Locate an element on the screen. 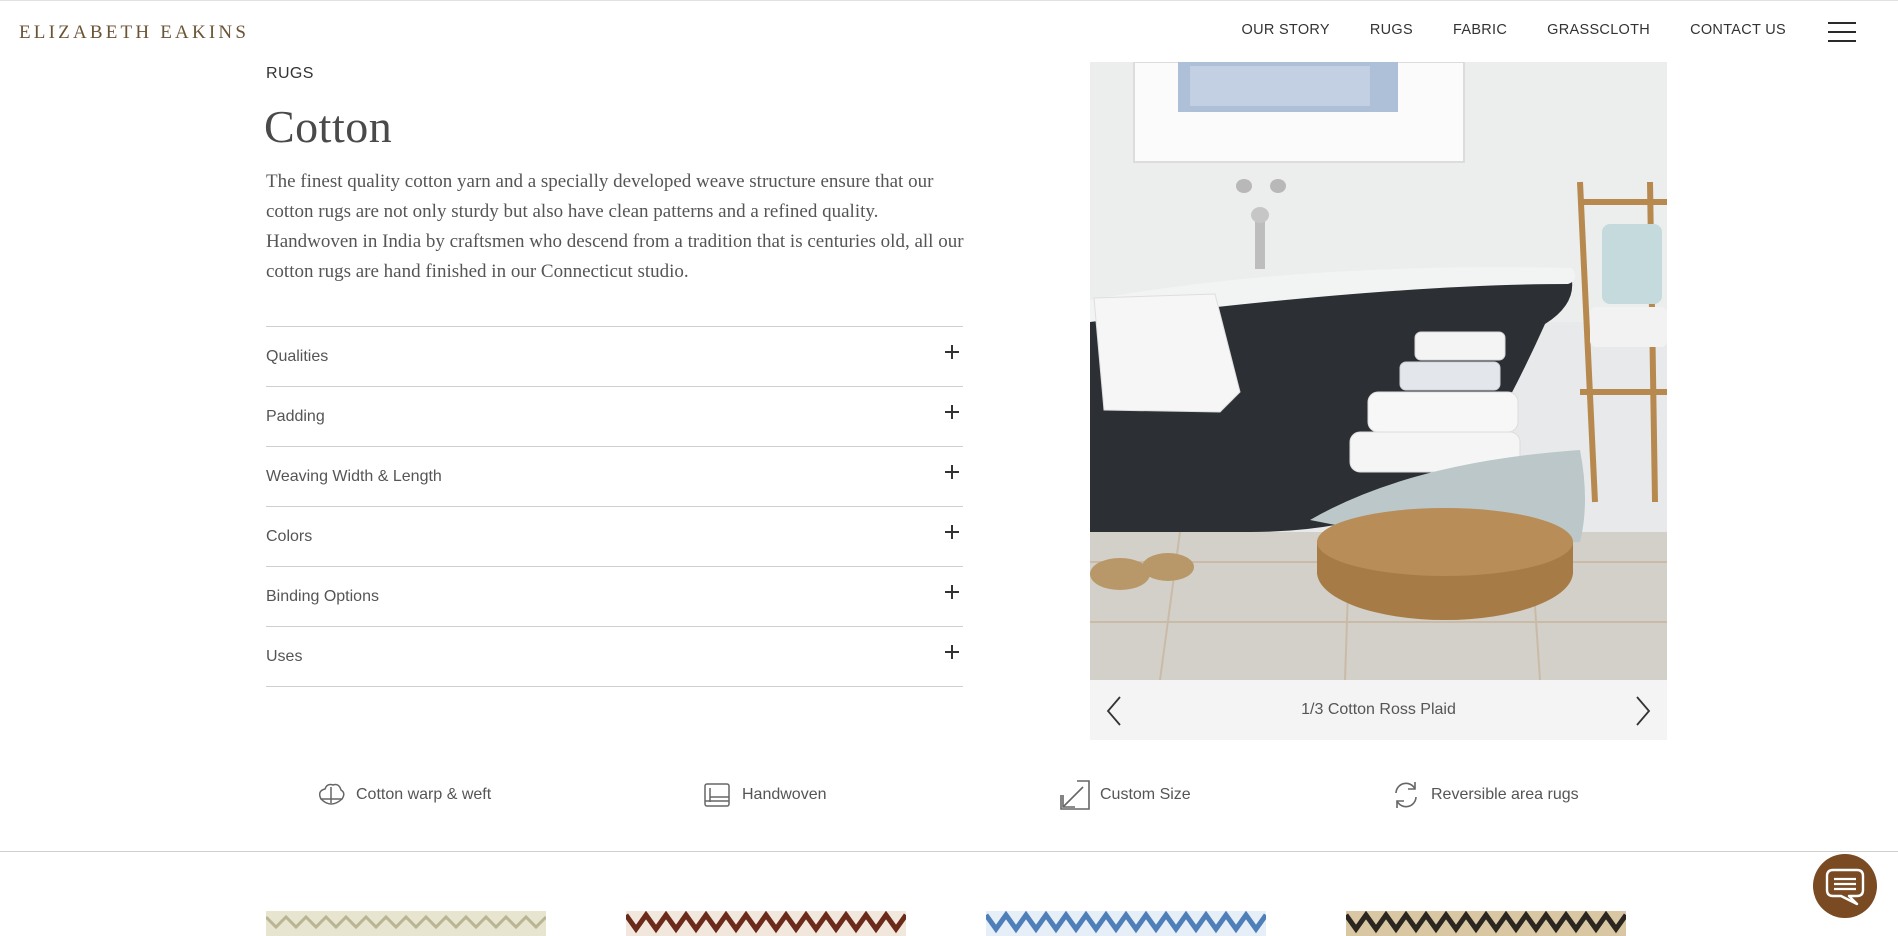 The image size is (1898, 936). feature-cotton: Cotton warp & weft is located at coordinates (403, 795).